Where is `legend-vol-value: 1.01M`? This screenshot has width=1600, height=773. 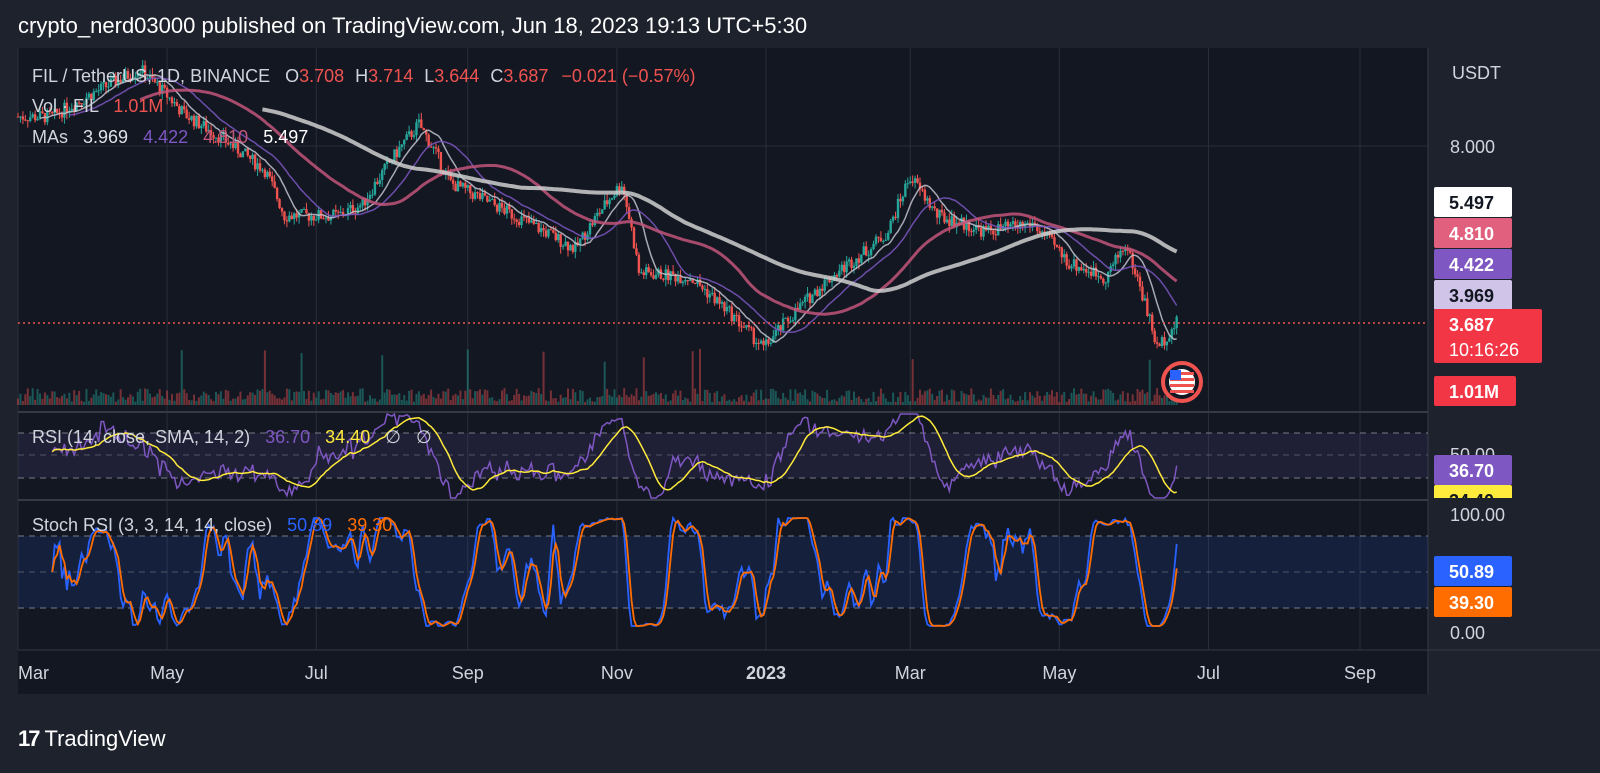 legend-vol-value: 1.01M is located at coordinates (138, 106).